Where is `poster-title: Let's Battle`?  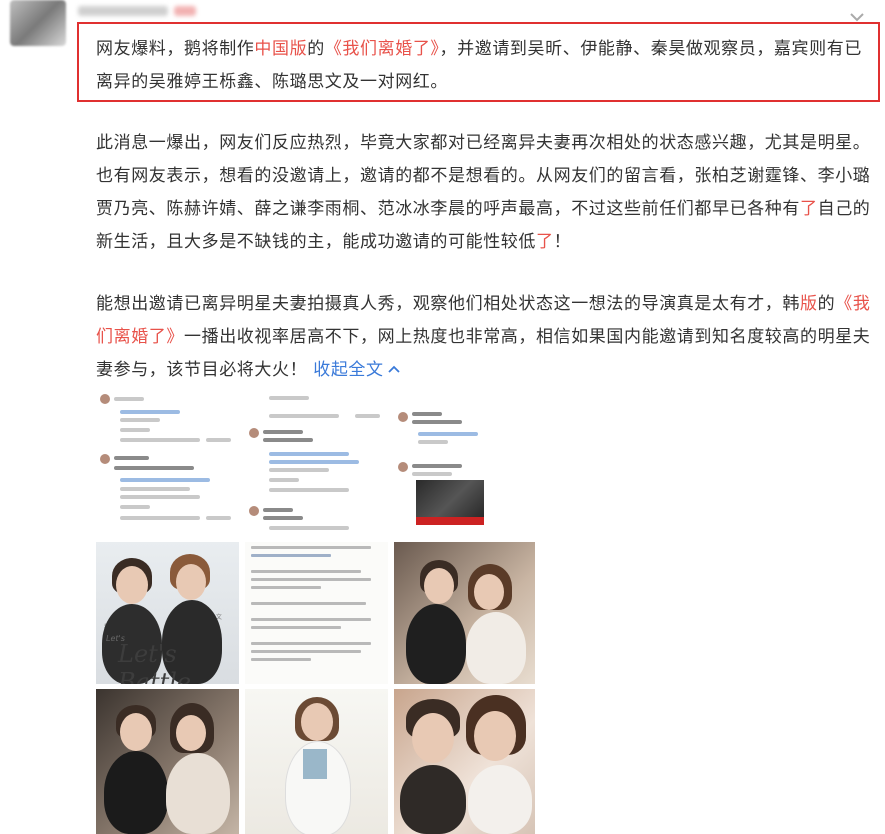 poster-title: Let's Battle is located at coordinates (155, 662).